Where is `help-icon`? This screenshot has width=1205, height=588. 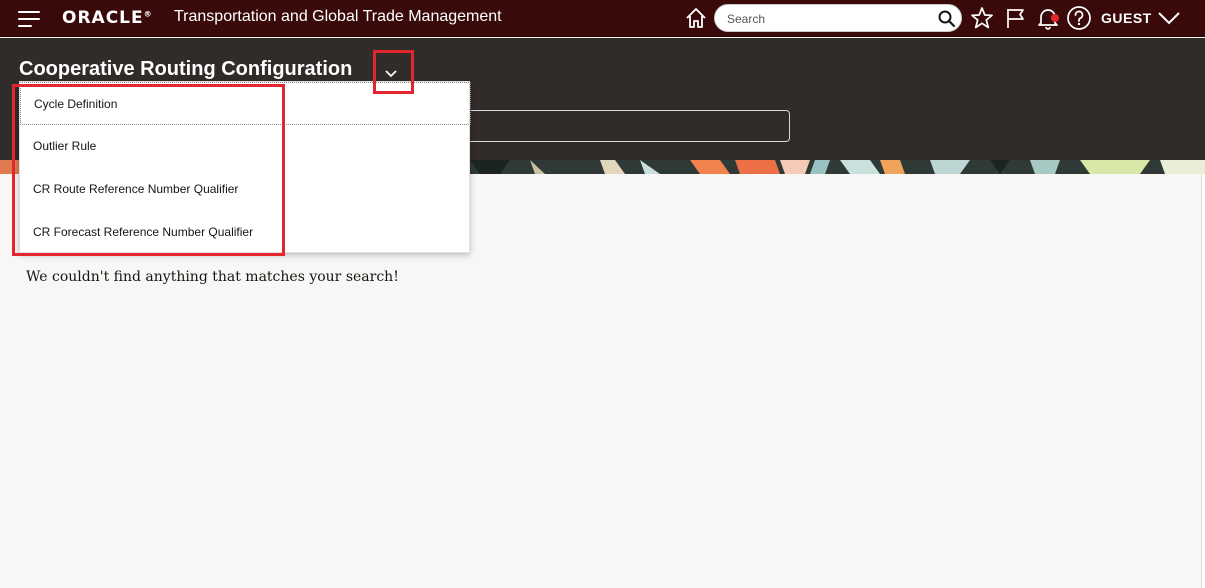 help-icon is located at coordinates (1079, 18).